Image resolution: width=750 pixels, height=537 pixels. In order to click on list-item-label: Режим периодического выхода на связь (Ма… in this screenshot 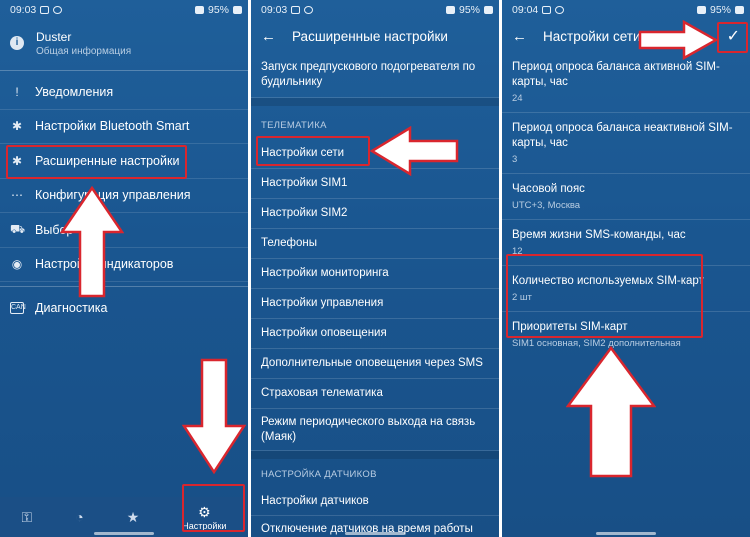, I will do `click(368, 429)`.